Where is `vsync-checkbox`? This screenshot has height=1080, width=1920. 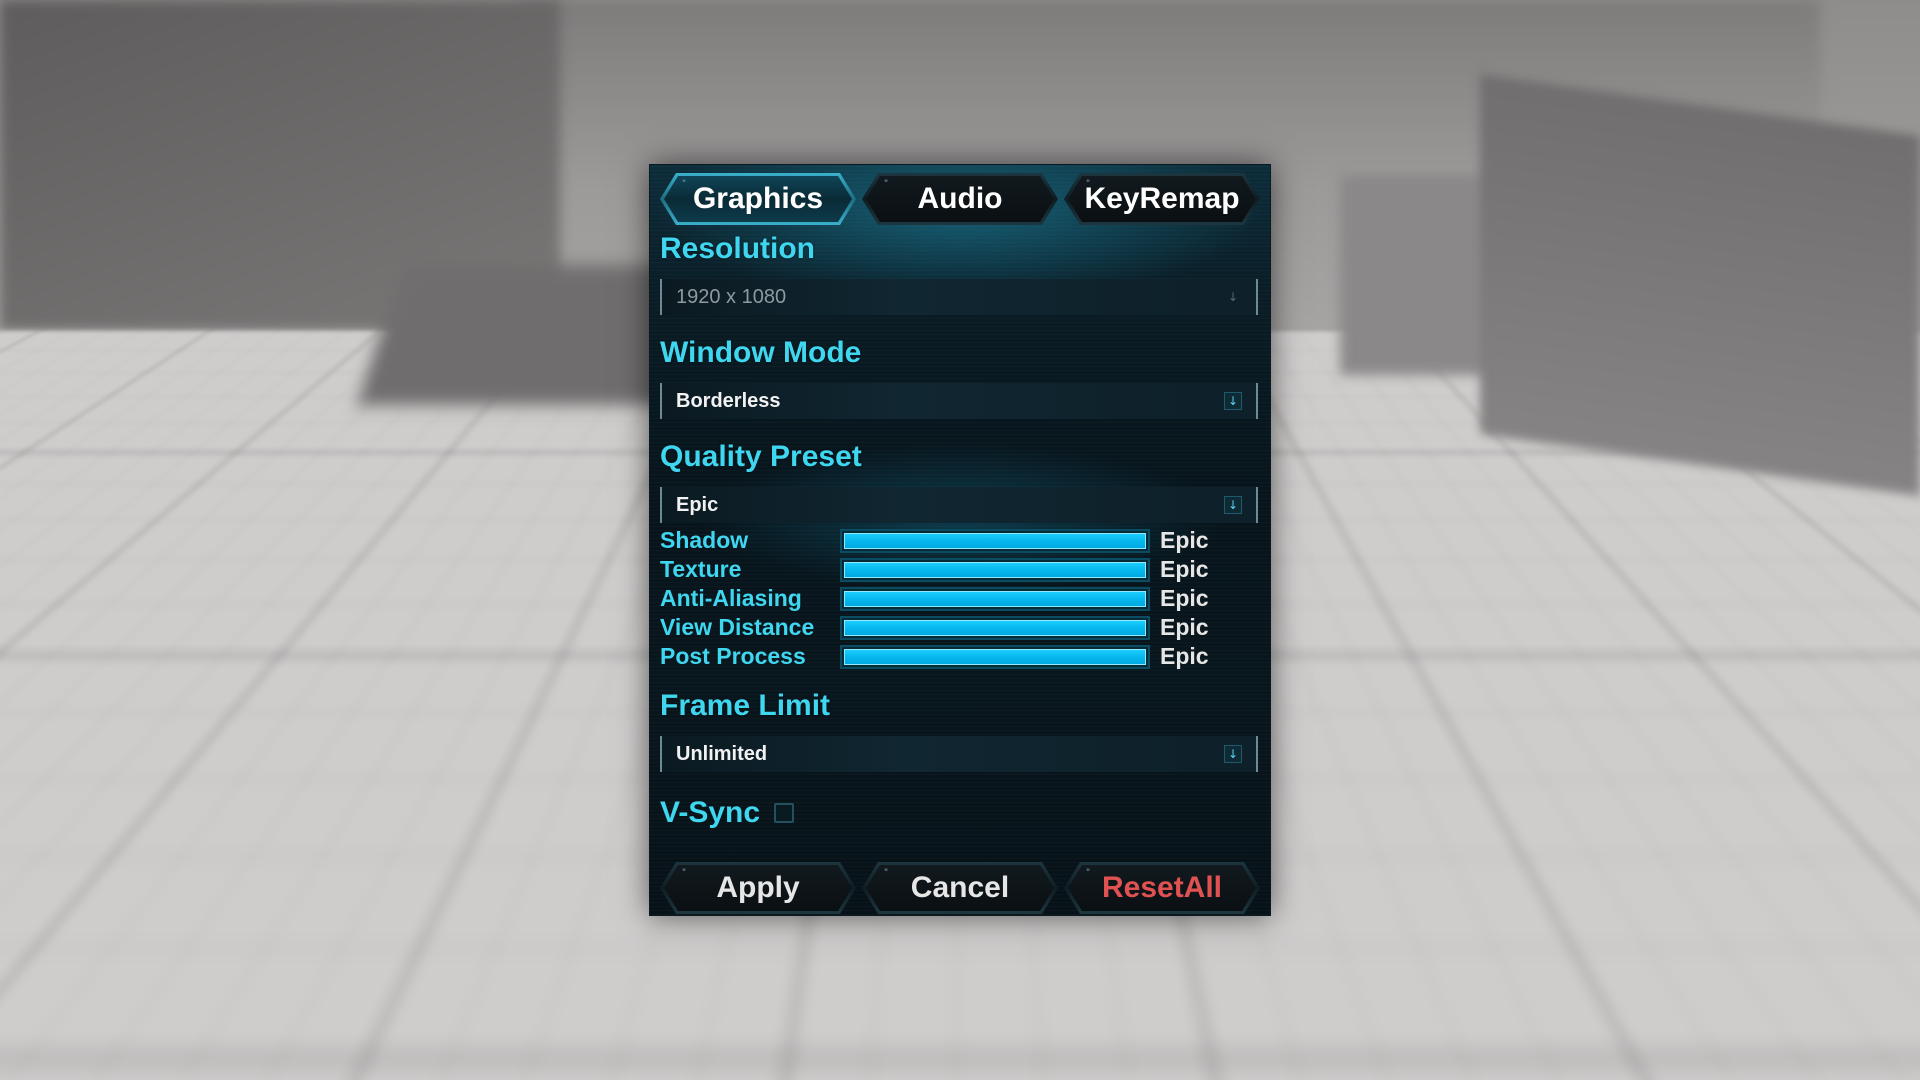
vsync-checkbox is located at coordinates (784, 813).